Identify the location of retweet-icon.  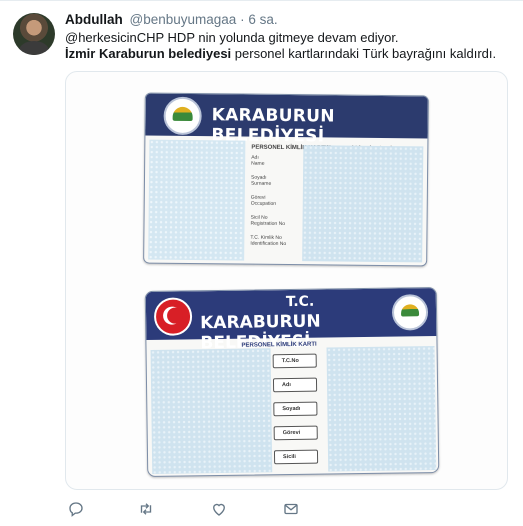
(146, 509).